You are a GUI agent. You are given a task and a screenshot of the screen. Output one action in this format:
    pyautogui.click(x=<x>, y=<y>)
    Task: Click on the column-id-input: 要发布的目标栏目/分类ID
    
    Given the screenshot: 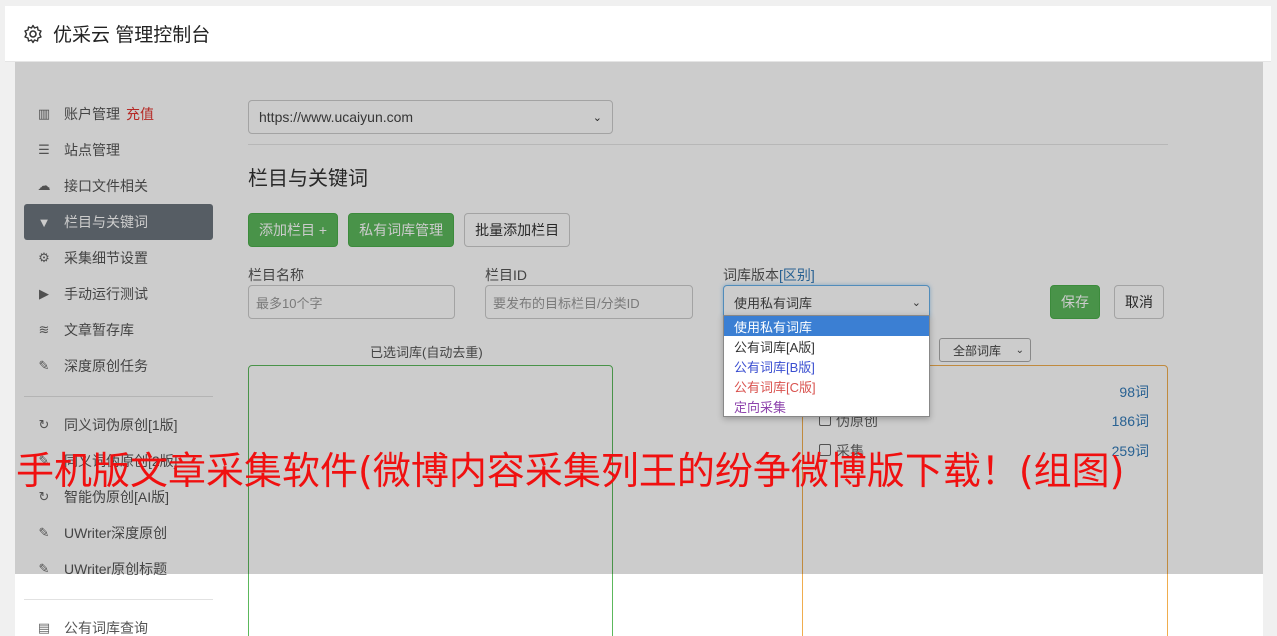 What is the action you would take?
    pyautogui.click(x=589, y=302)
    